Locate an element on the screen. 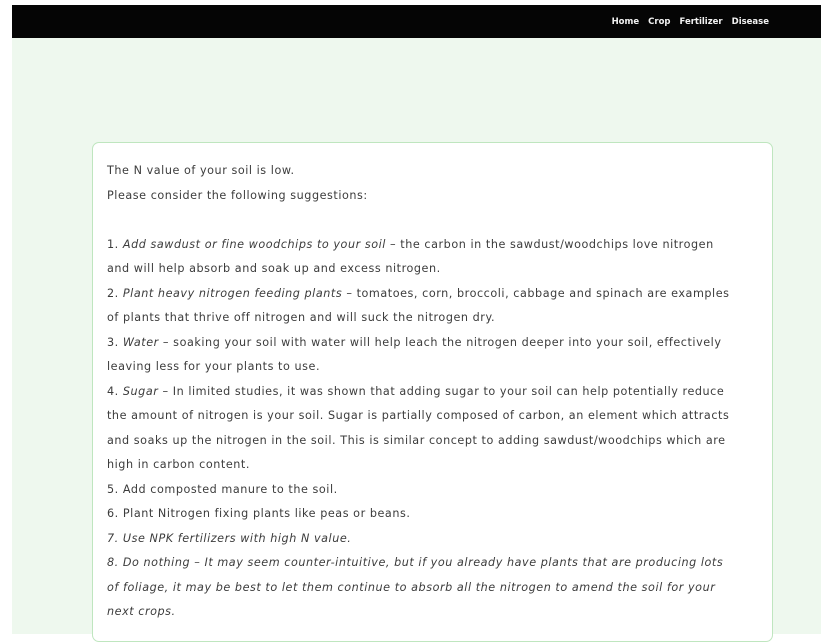  nav-link-crop: Crop is located at coordinates (659, 22).